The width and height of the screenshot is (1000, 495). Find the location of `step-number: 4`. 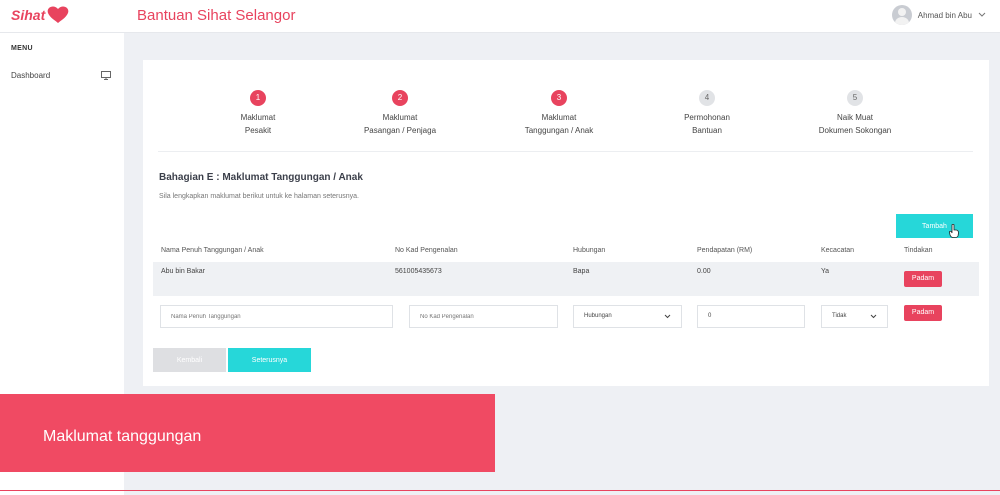

step-number: 4 is located at coordinates (707, 98).